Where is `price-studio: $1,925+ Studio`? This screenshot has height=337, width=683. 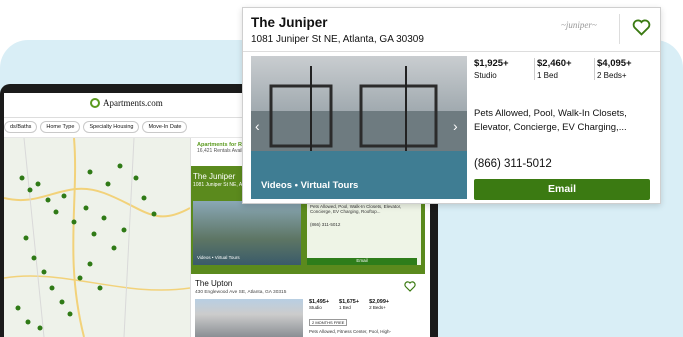 price-studio: $1,925+ Studio is located at coordinates (504, 69).